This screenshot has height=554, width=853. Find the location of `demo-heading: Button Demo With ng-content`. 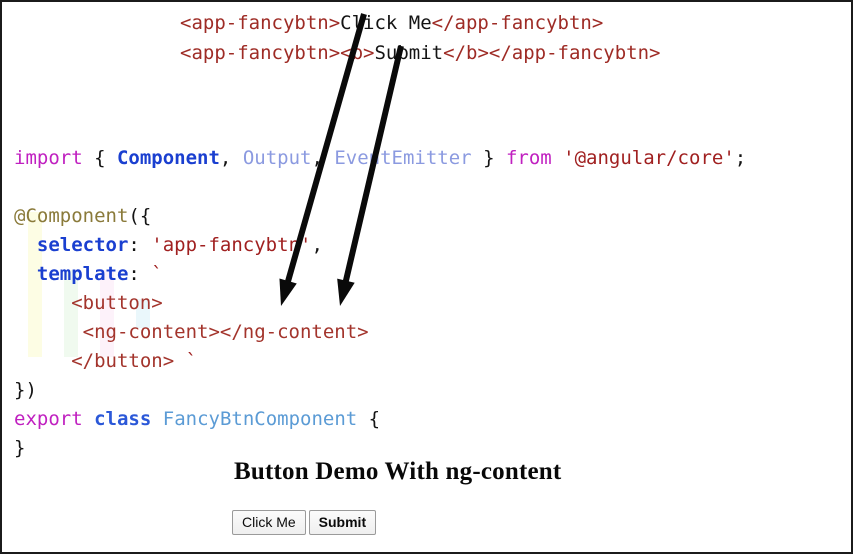

demo-heading: Button Demo With ng-content is located at coordinates (398, 471).